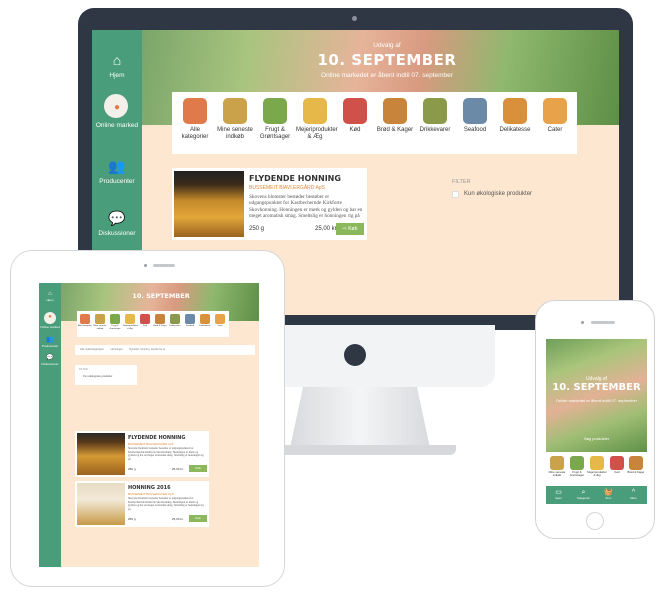 This screenshot has height=594, width=657. I want to click on tablet-category: Frugt & Grøntsager, so click(115, 322).